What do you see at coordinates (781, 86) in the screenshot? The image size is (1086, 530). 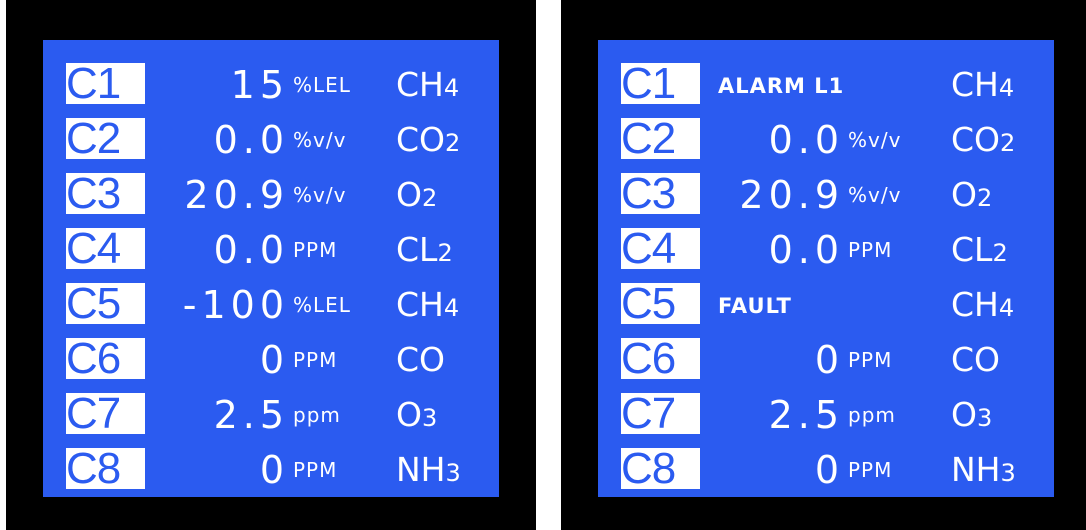 I see `alarm-status: ALARM L1` at bounding box center [781, 86].